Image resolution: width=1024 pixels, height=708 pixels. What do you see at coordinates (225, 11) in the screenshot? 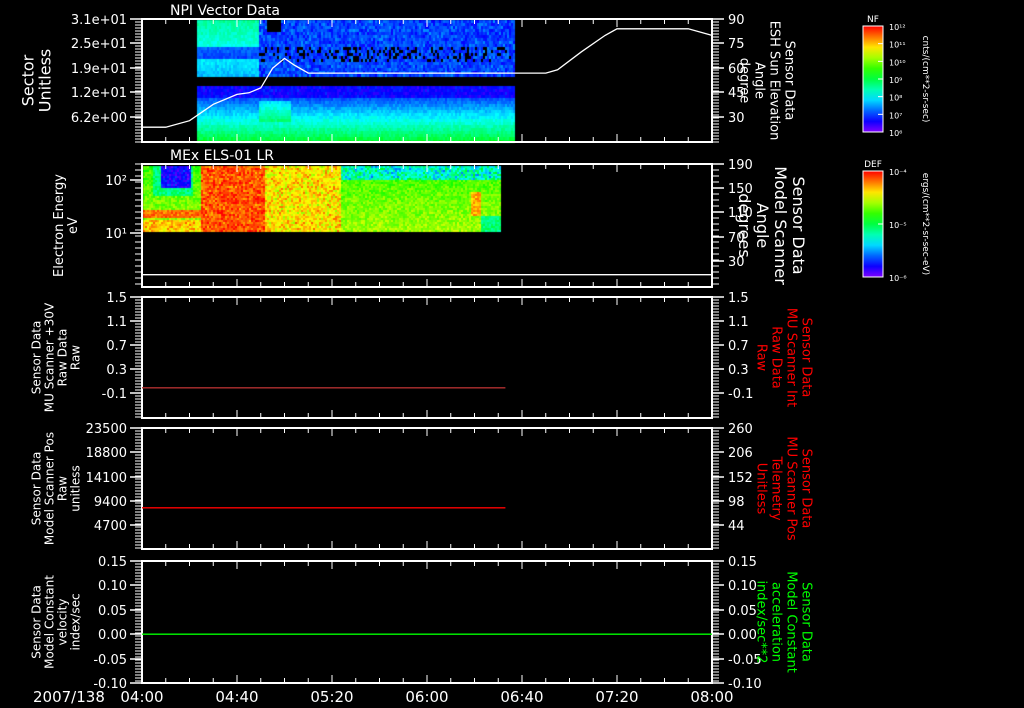
I see `panel-title: NPI Vector Data` at bounding box center [225, 11].